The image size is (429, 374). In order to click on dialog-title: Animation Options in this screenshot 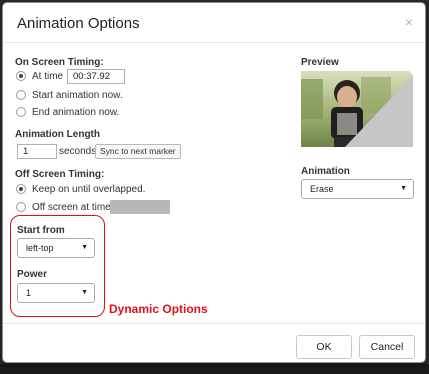, I will do `click(78, 23)`.